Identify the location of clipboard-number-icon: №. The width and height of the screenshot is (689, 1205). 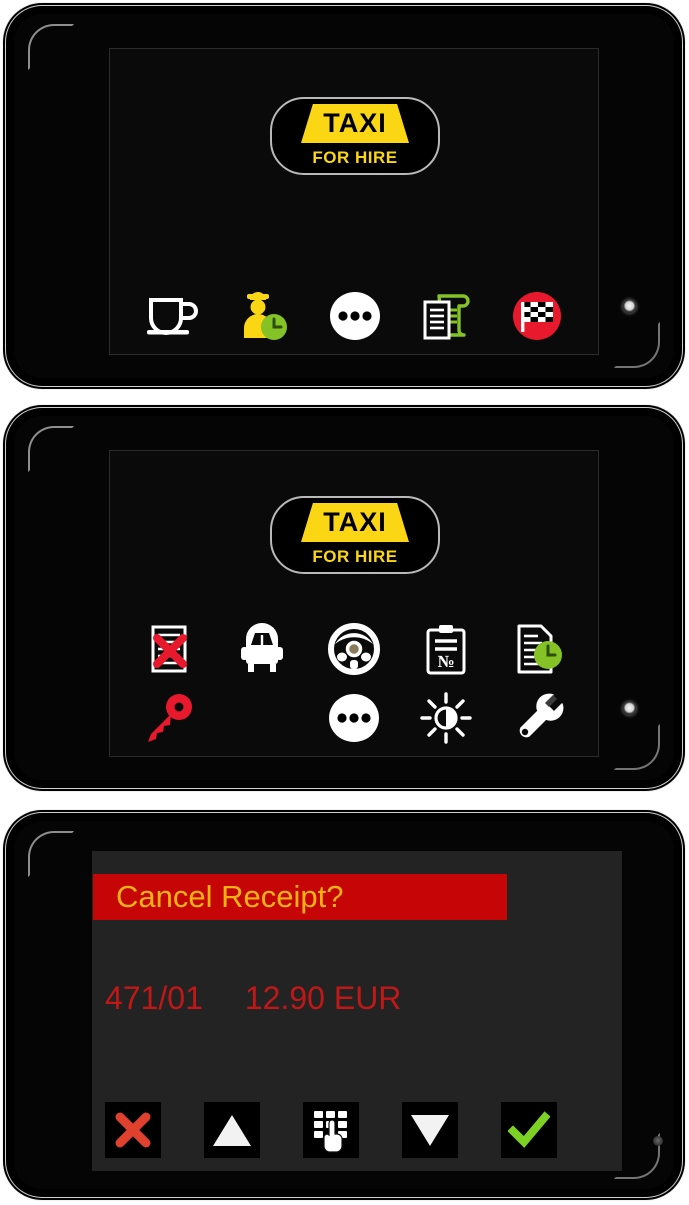
(446, 650).